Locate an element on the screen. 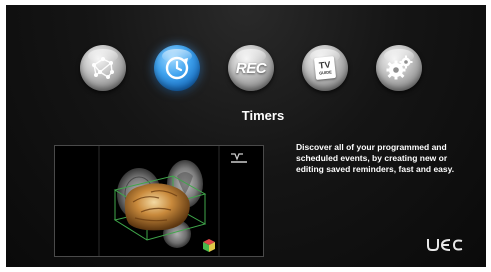 The image size is (491, 272). guide-label: GUIDE is located at coordinates (325, 72).